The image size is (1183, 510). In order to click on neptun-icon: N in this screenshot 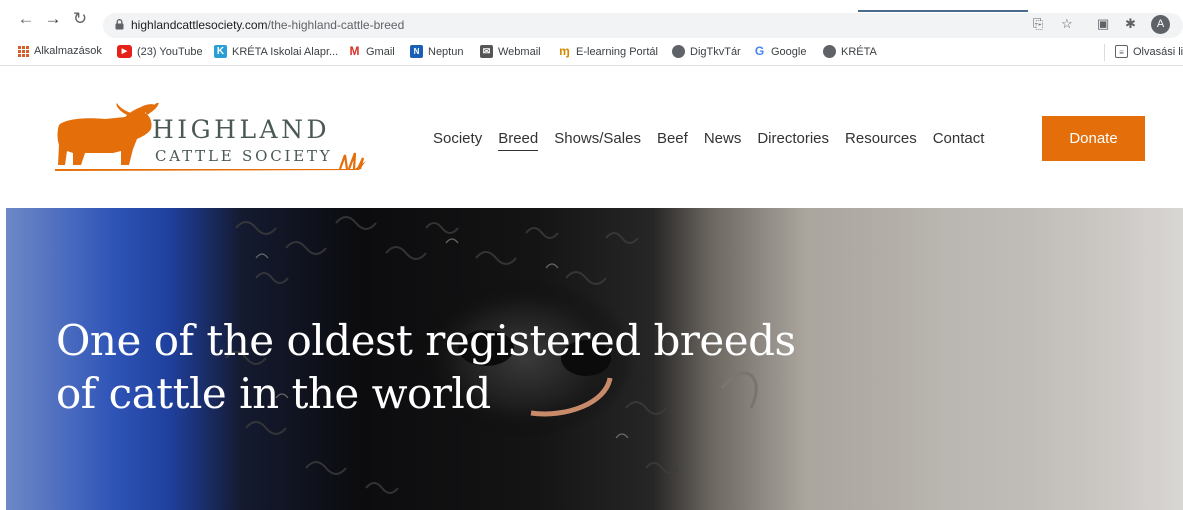, I will do `click(416, 51)`.